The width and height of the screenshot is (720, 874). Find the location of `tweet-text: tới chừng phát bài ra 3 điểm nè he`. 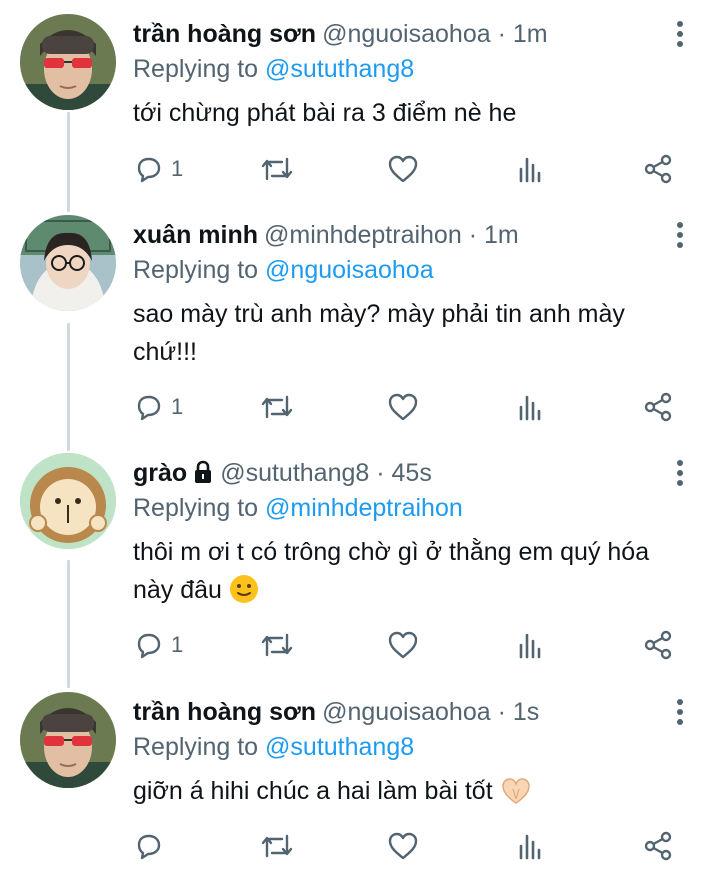

tweet-text: tới chừng phát bài ra 3 điểm nè he is located at coordinates (325, 113).